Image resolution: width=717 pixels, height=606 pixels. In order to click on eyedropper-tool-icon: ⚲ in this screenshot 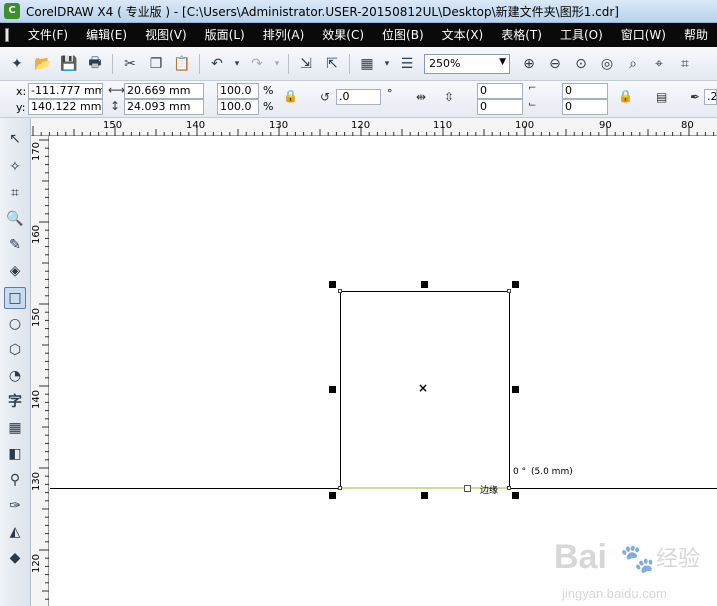, I will do `click(15, 480)`.